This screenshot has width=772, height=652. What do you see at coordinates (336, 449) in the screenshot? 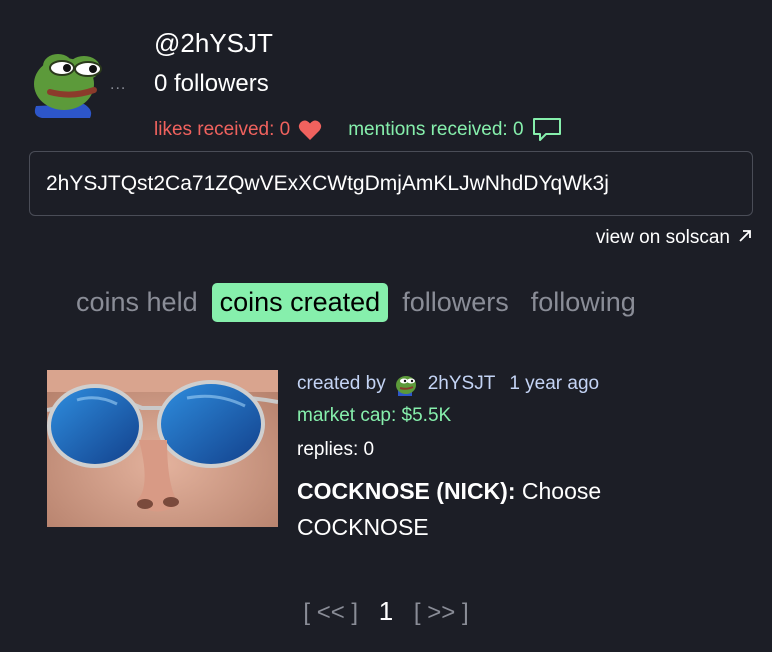
I see `replies-count: replies: 0` at bounding box center [336, 449].